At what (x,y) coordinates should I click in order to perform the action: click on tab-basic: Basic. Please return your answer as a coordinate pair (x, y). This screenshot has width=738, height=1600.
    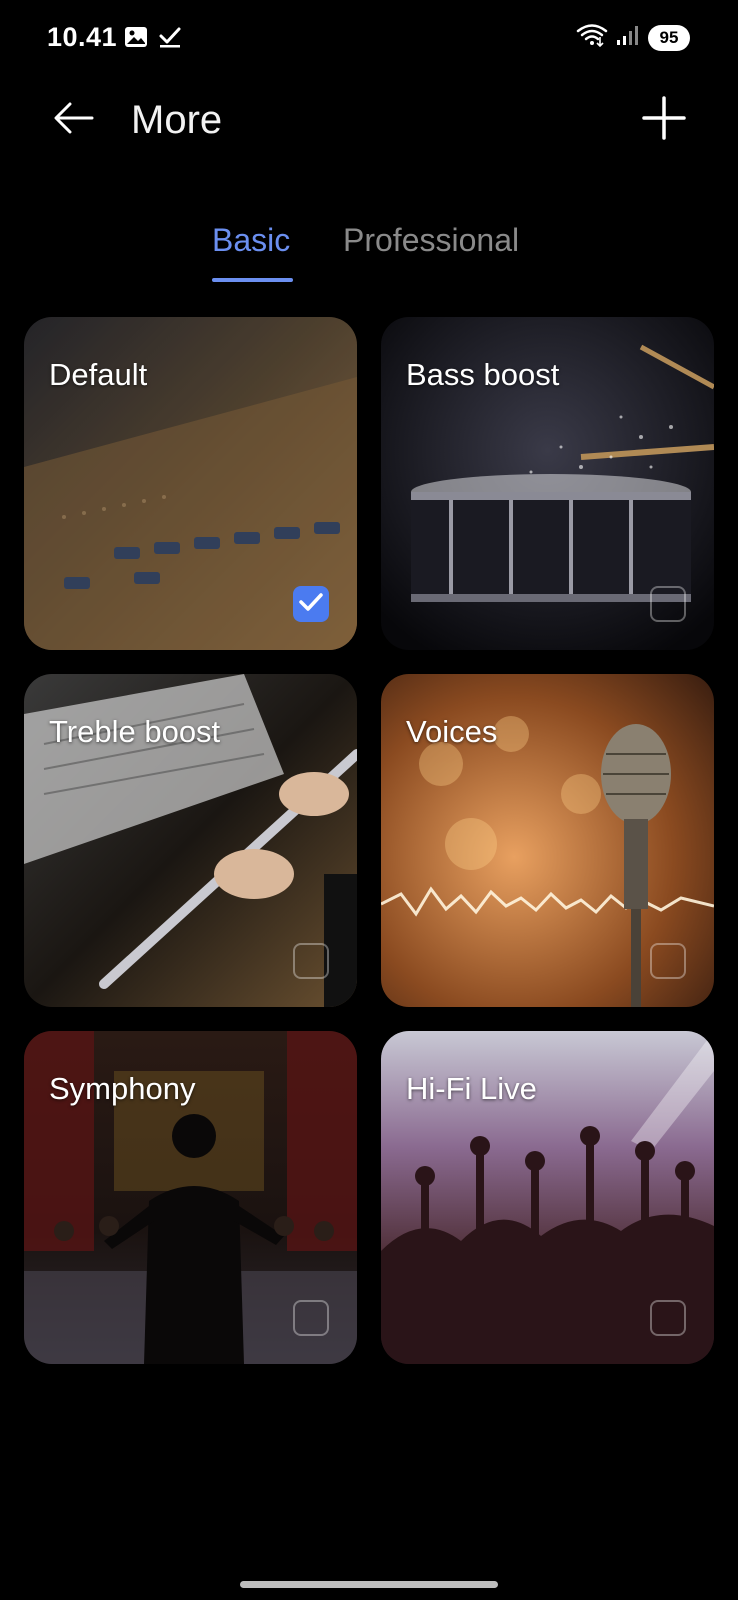
    Looking at the image, I should click on (251, 240).